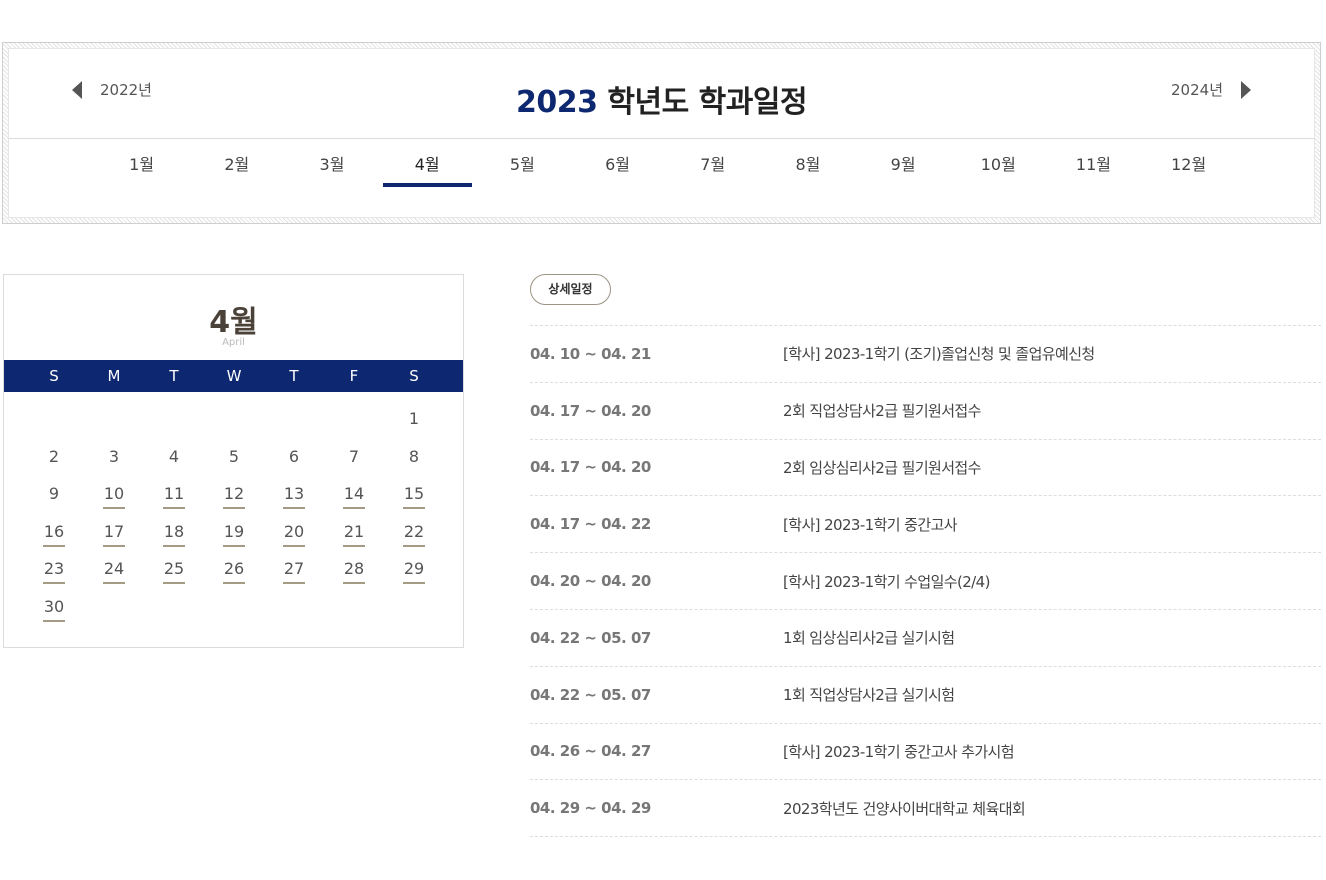 This screenshot has height=880, width=1326. What do you see at coordinates (590, 353) in the screenshot?
I see `schedule-date: 04. 10 ~ 04. 21` at bounding box center [590, 353].